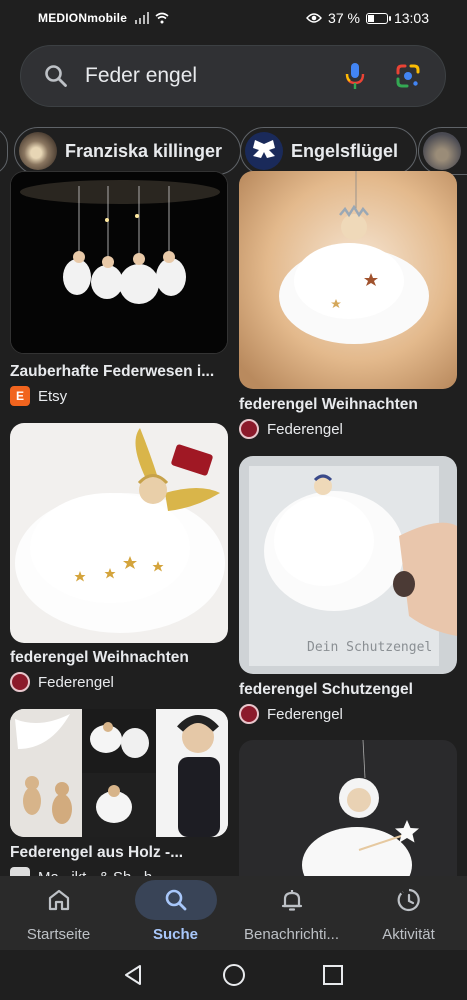 The image size is (467, 1000). What do you see at coordinates (83, 18) in the screenshot?
I see `carrier-name: MEDIONmobile` at bounding box center [83, 18].